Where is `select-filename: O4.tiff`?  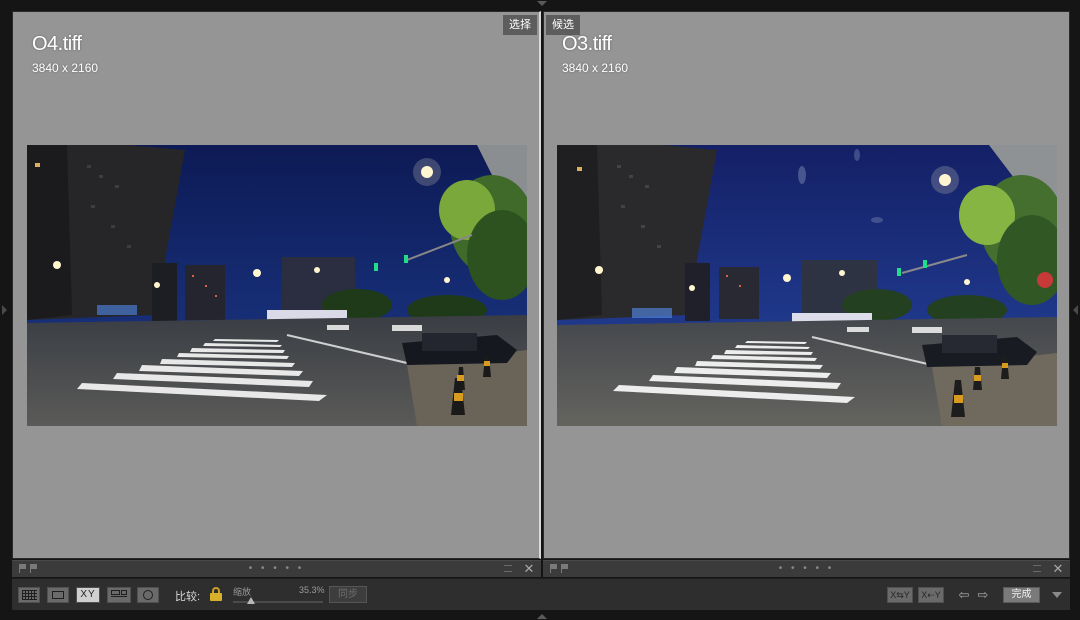 select-filename: O4.tiff is located at coordinates (57, 44).